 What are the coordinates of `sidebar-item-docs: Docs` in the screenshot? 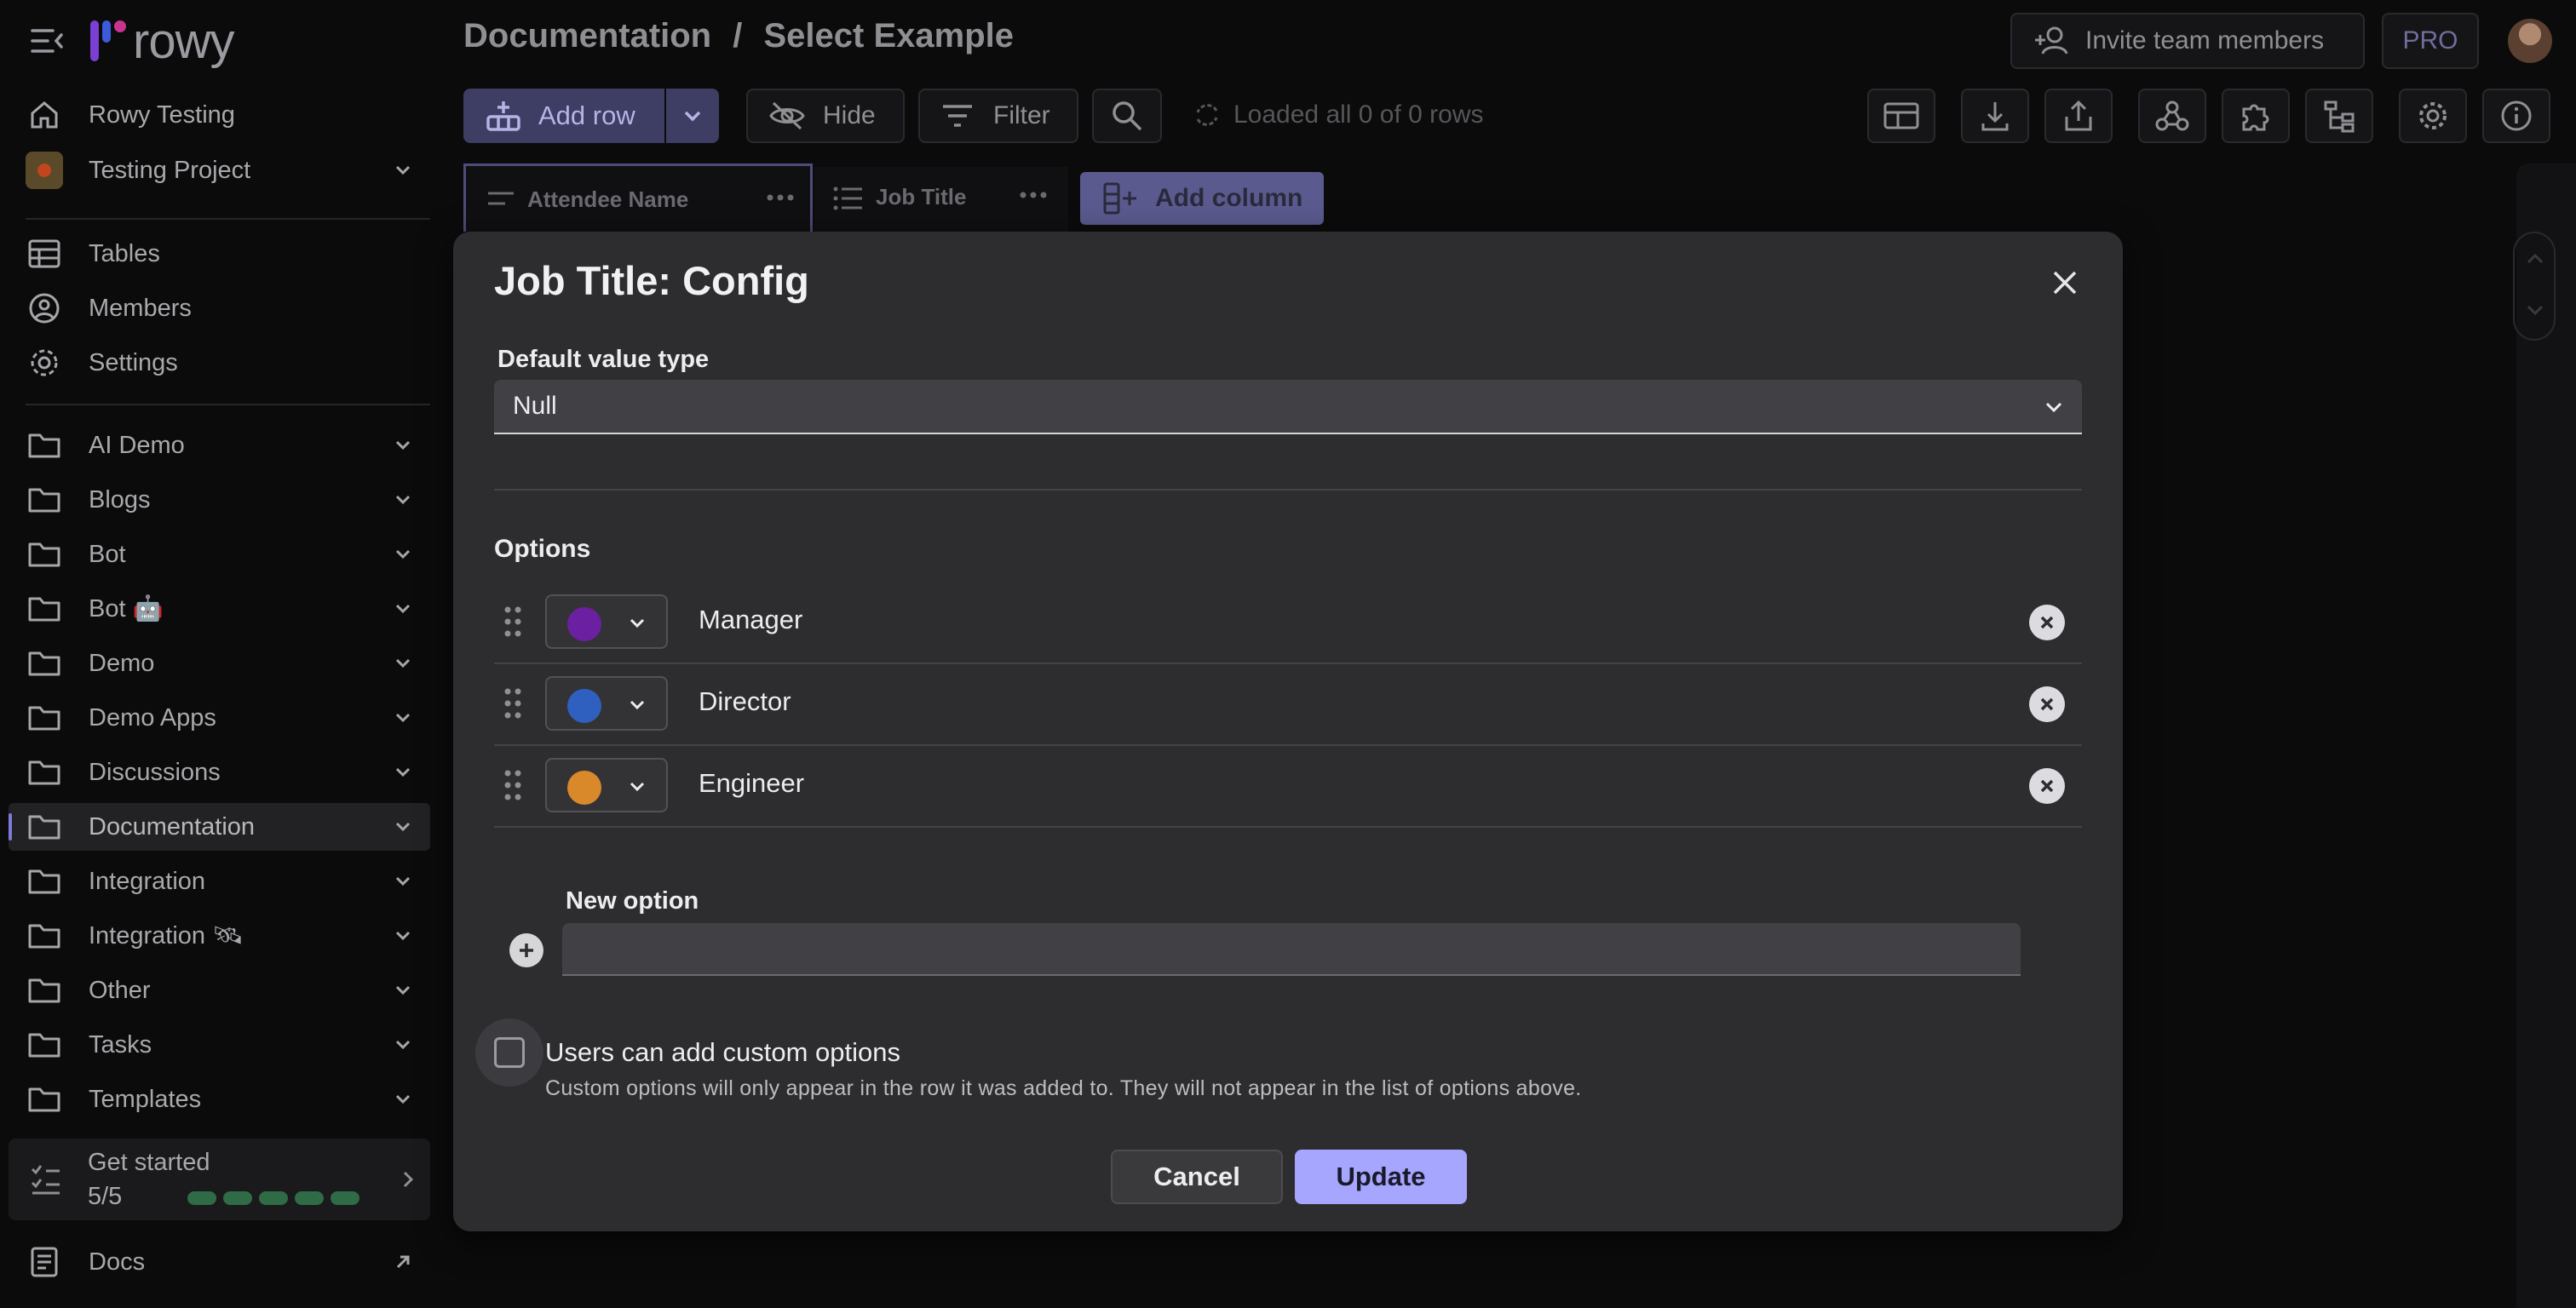 It's located at (228, 1262).